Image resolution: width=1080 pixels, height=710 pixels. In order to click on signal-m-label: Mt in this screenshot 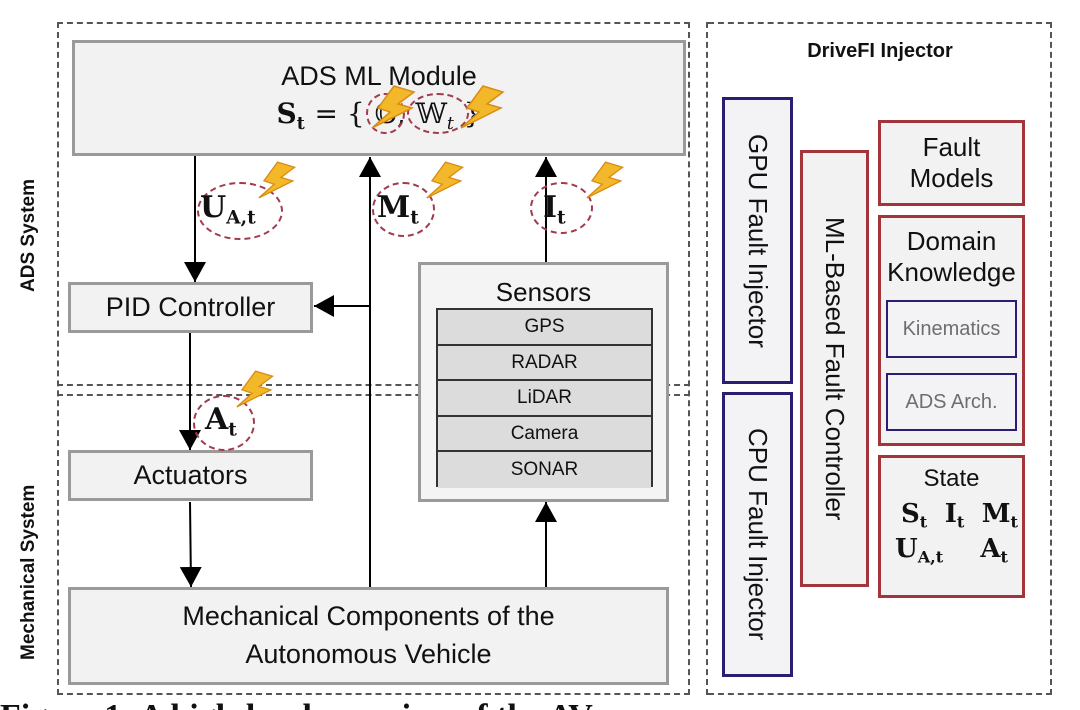, I will do `click(398, 209)`.